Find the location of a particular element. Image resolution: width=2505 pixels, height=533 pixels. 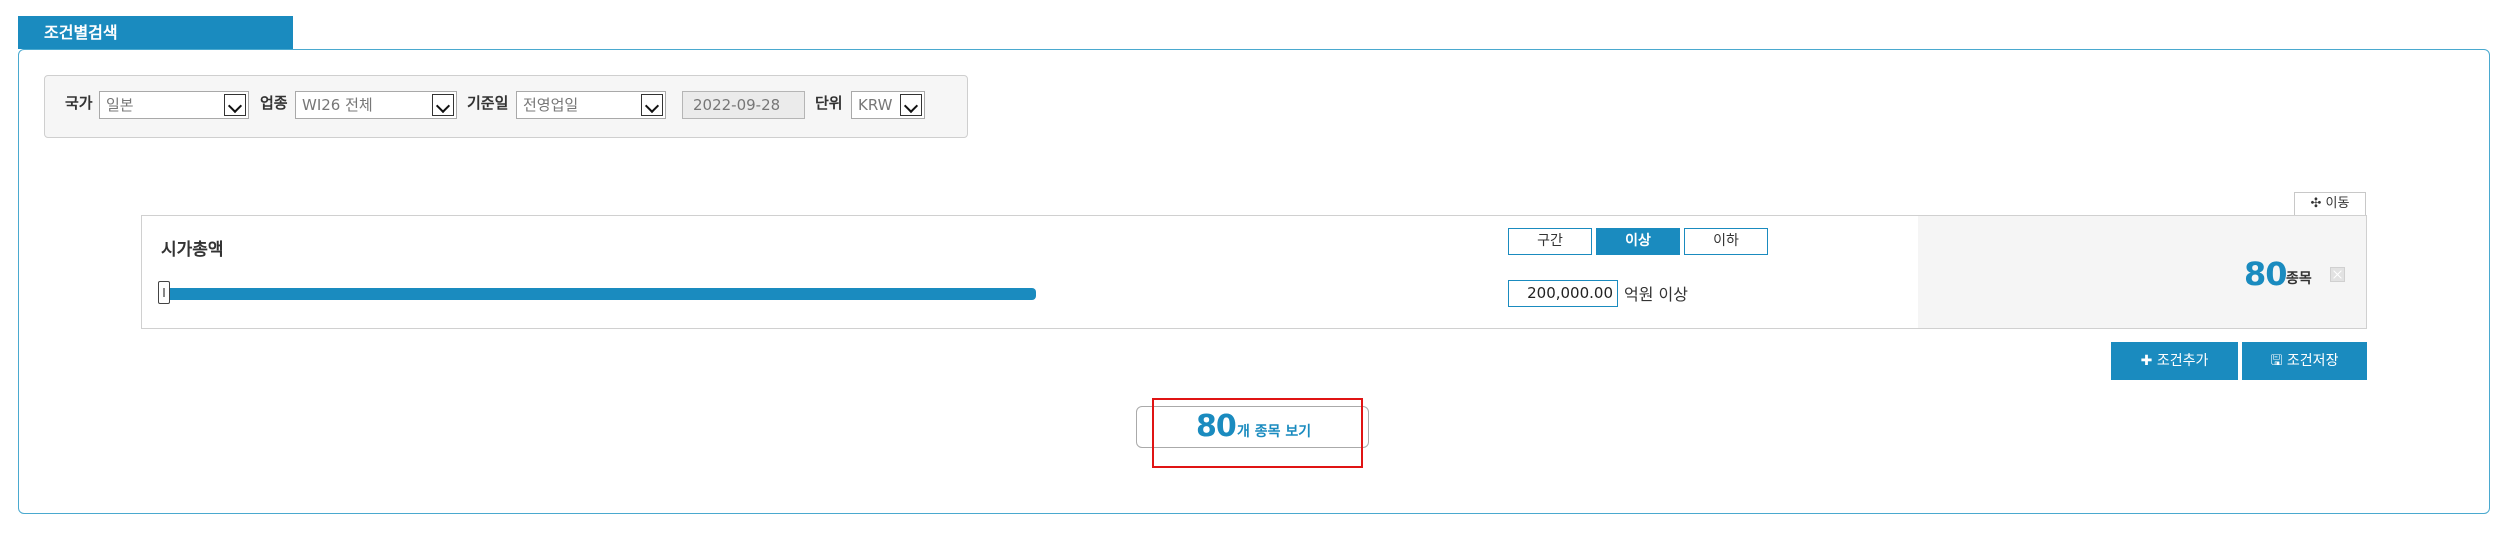

country-select: 일본 is located at coordinates (174, 105).